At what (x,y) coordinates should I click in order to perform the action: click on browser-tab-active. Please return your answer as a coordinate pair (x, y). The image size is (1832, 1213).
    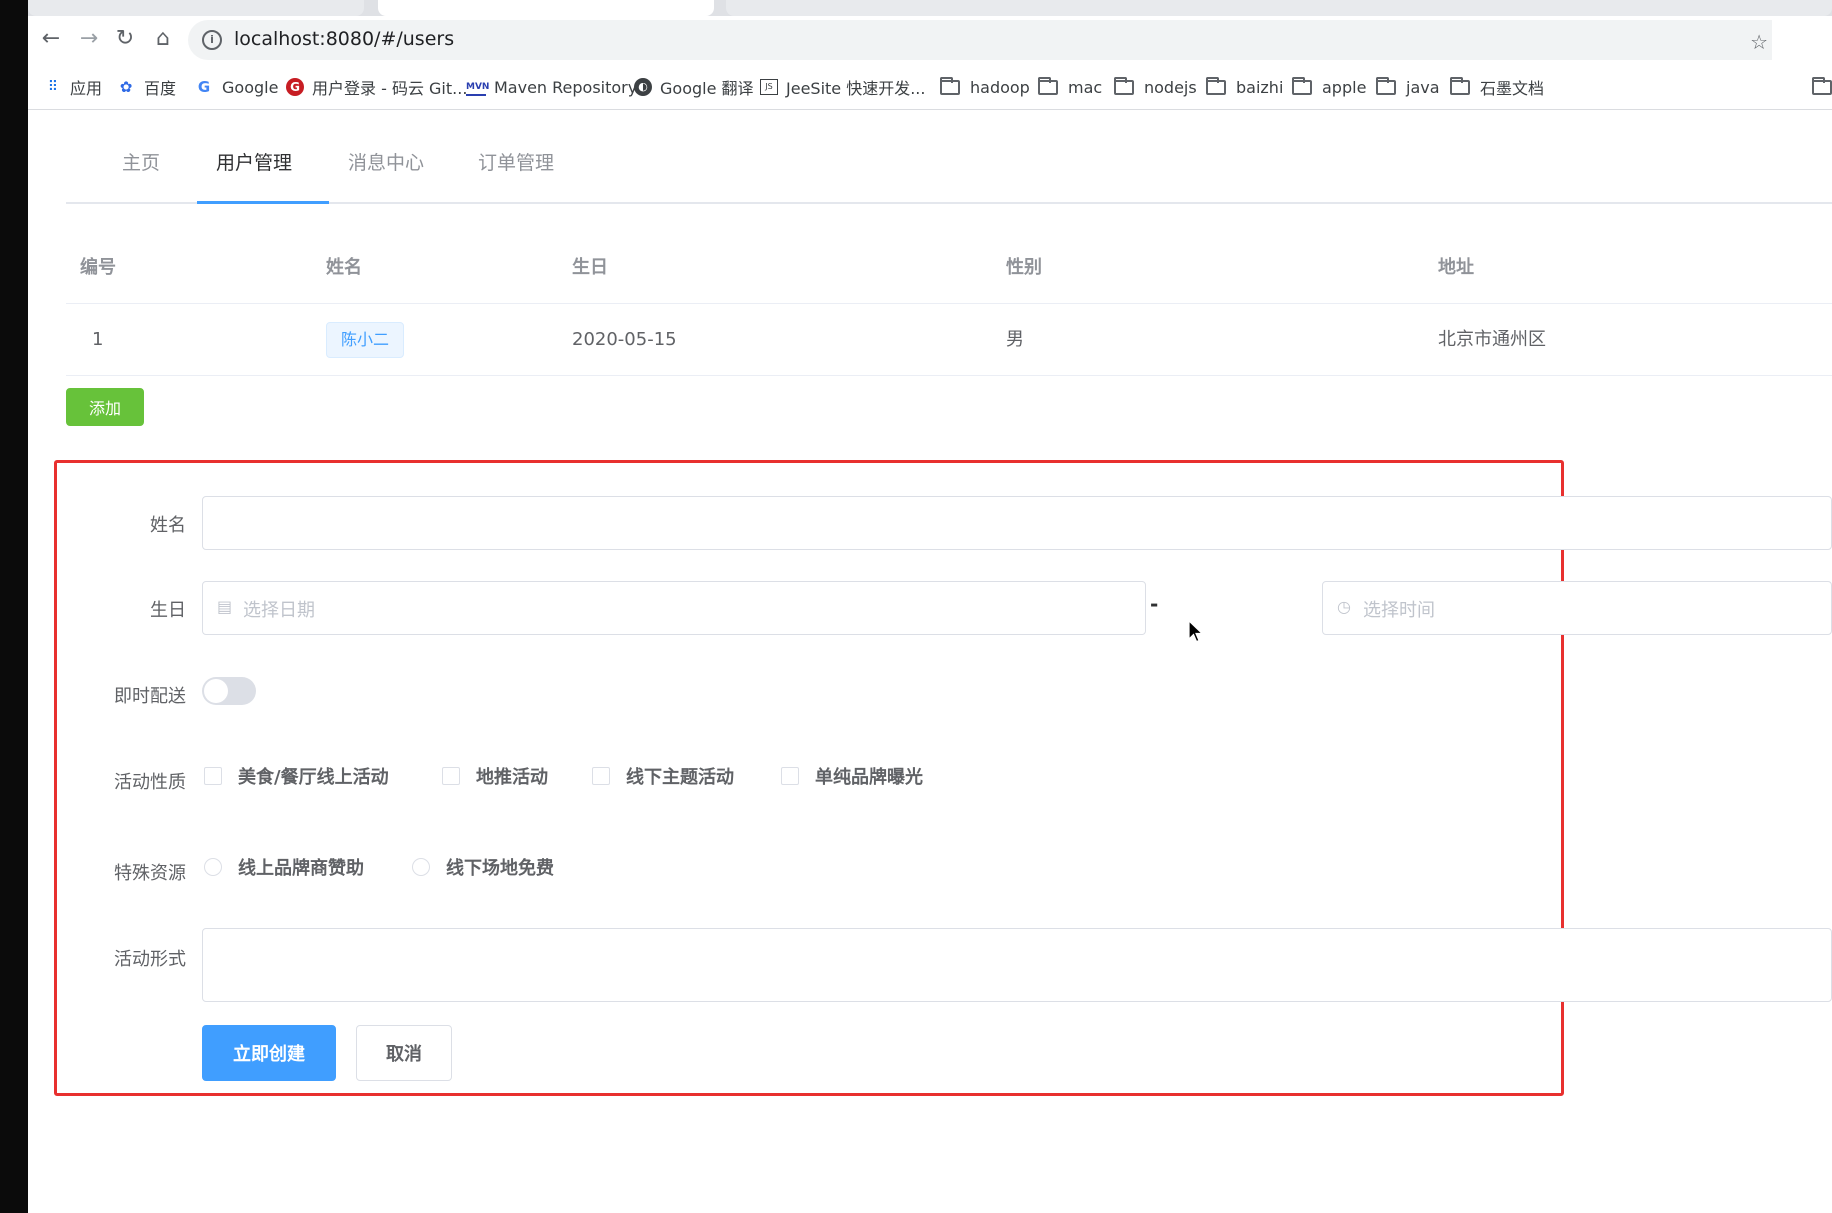
    Looking at the image, I should click on (546, 8).